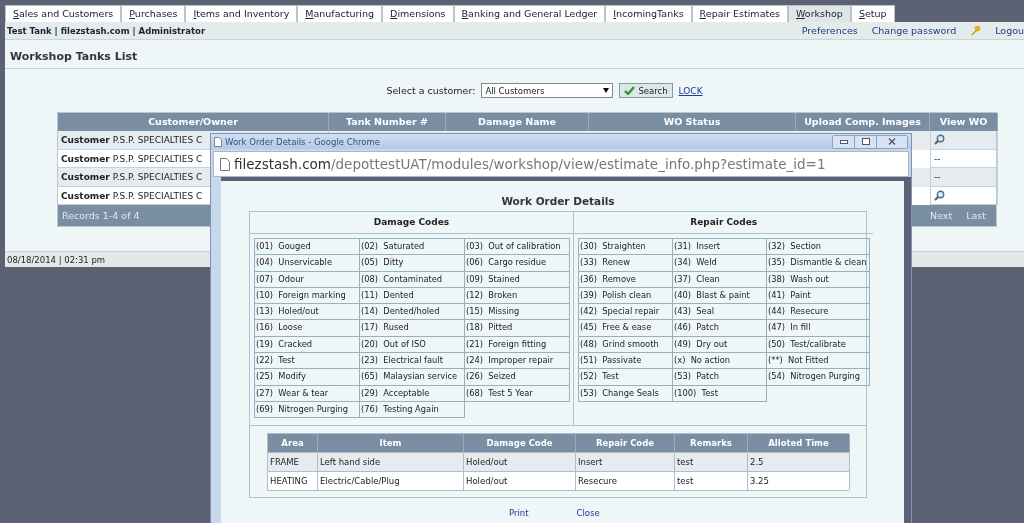 The height and width of the screenshot is (523, 1024). I want to click on column-header: Customer/Owner, so click(193, 122).